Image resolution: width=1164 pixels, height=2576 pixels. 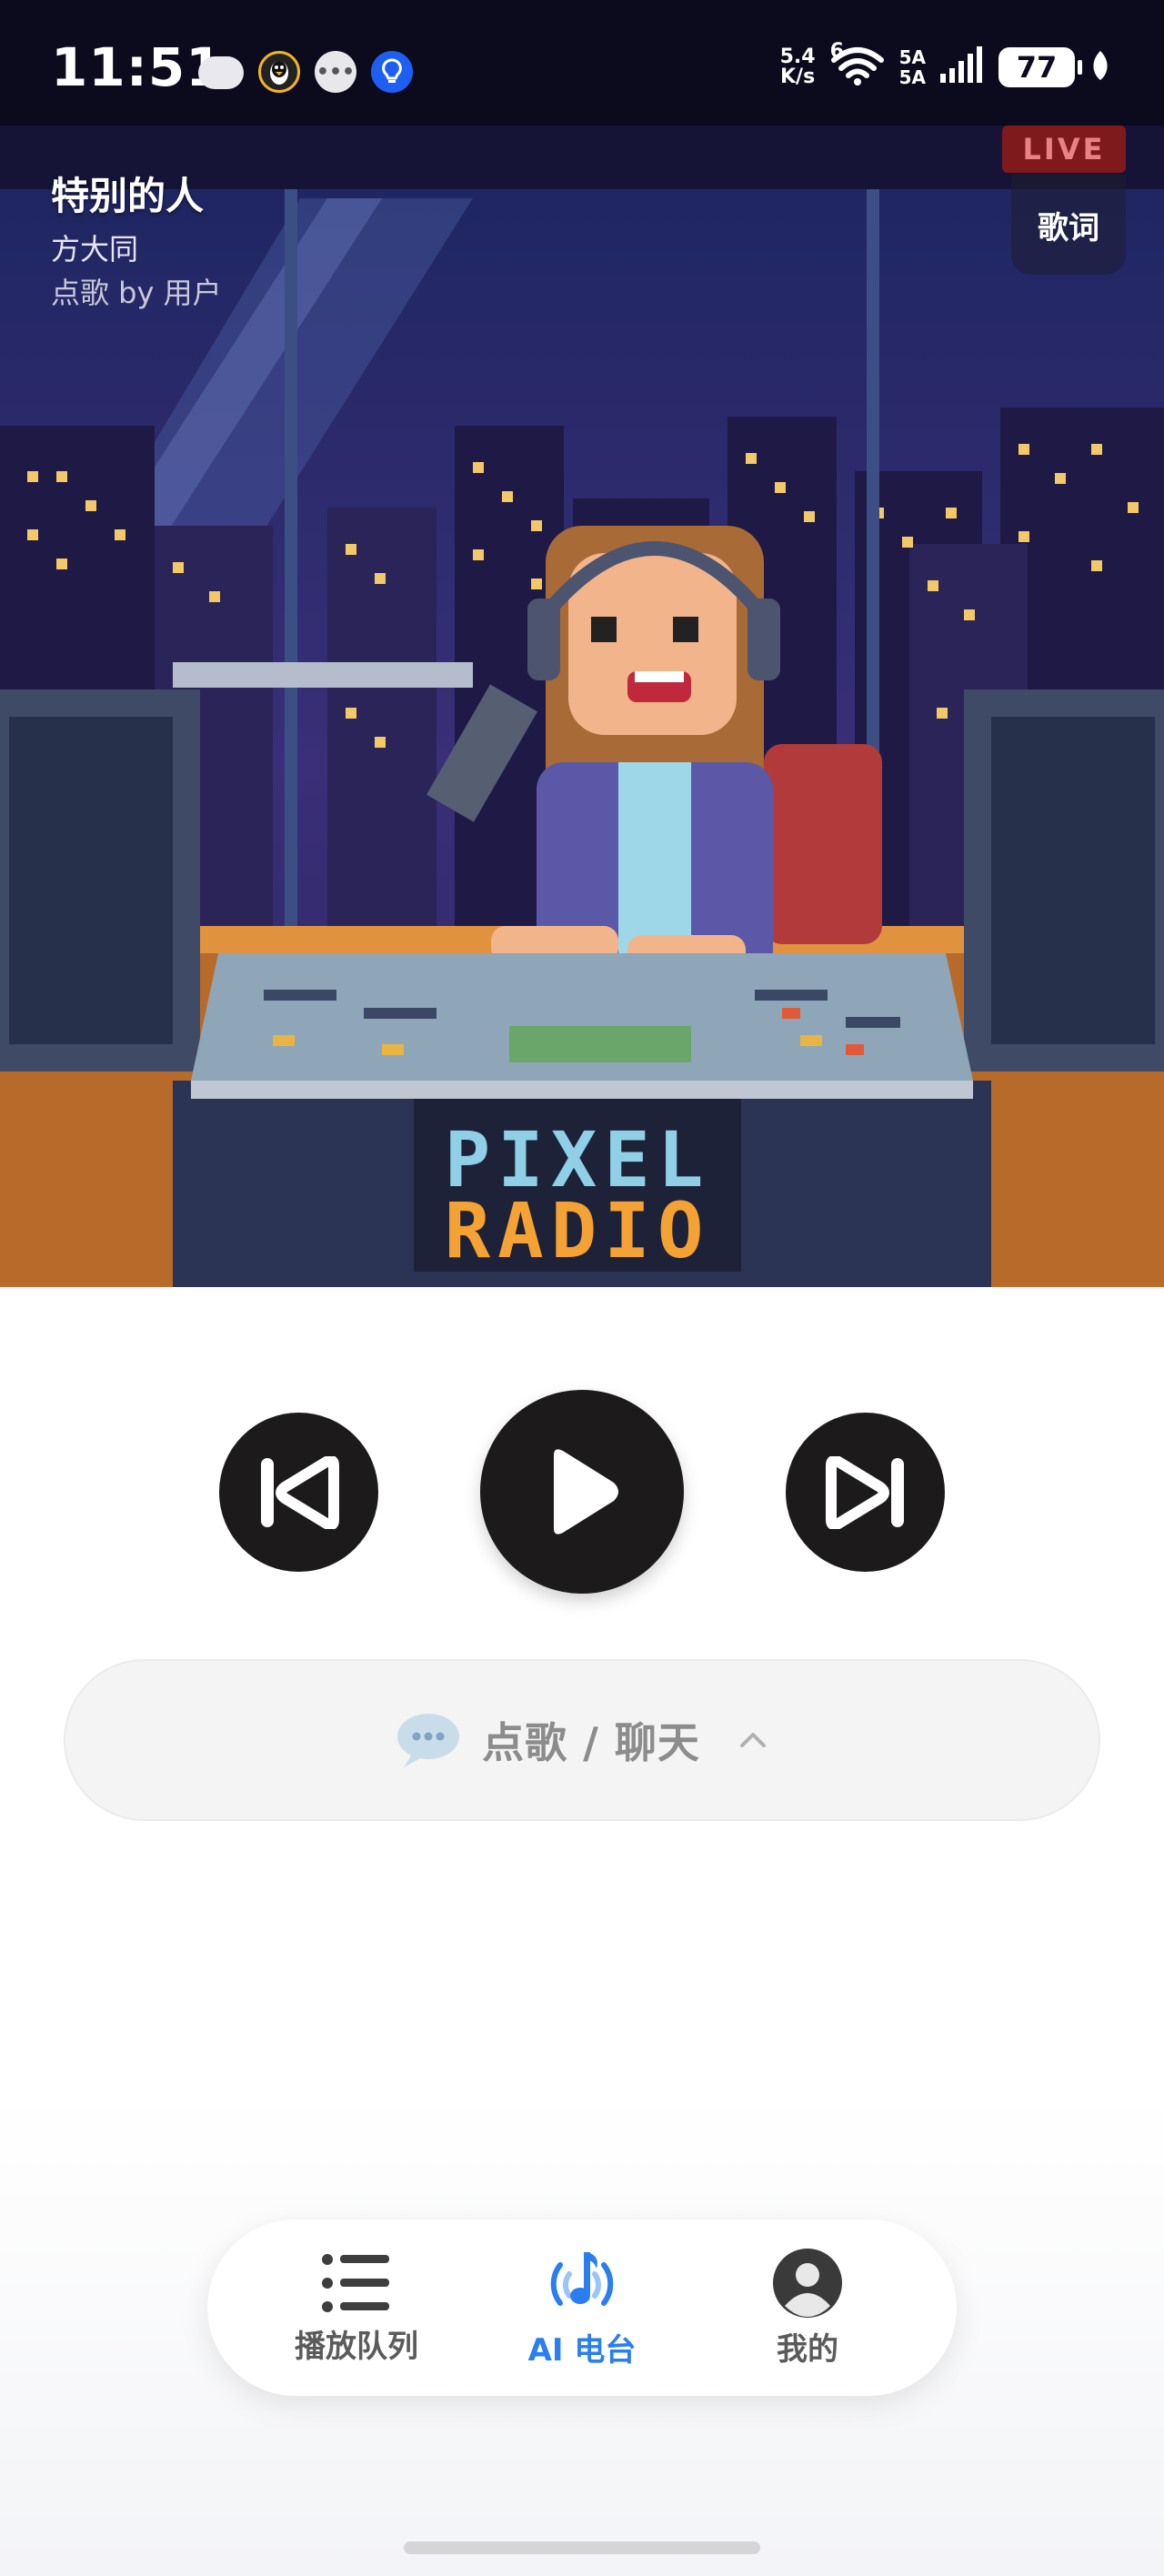 I want to click on playback-controls, so click(x=582, y=1492).